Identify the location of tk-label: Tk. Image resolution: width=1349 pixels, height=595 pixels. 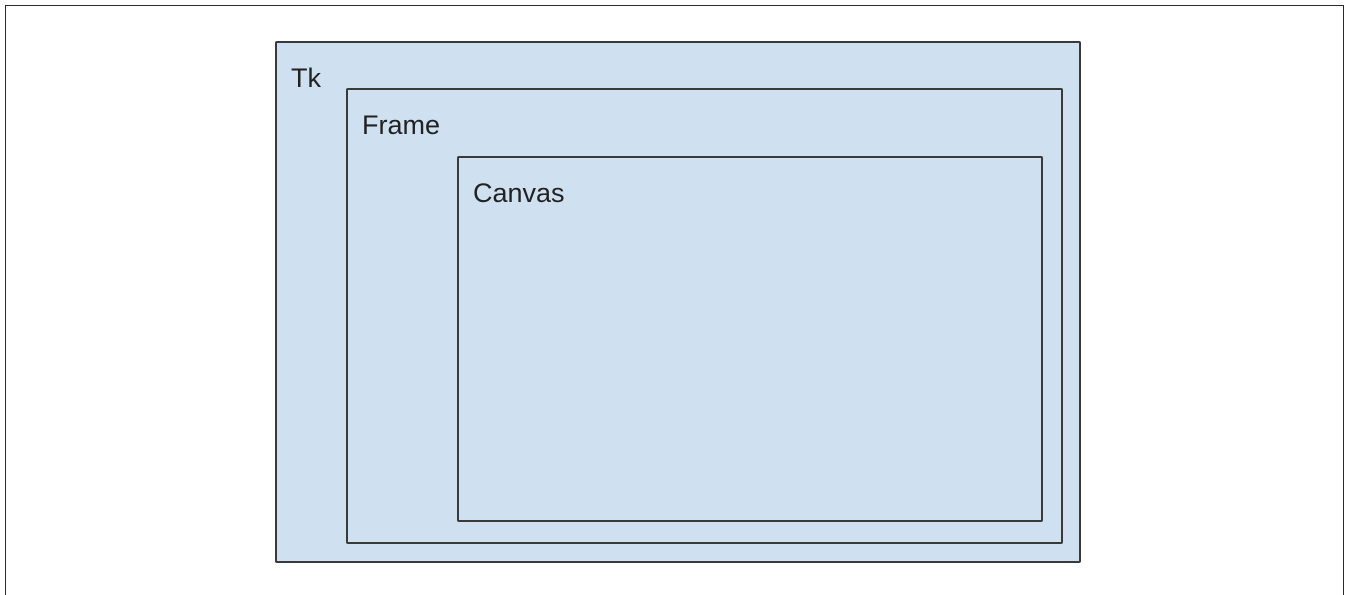
(306, 78).